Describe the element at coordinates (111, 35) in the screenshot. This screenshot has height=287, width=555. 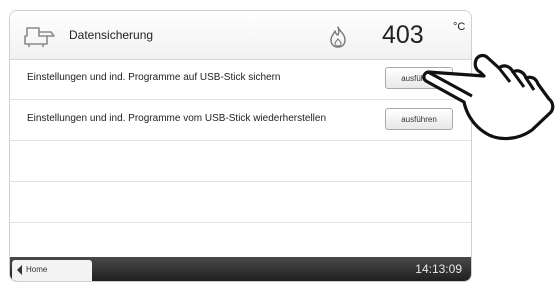
I see `page-title: Datensicherung` at that location.